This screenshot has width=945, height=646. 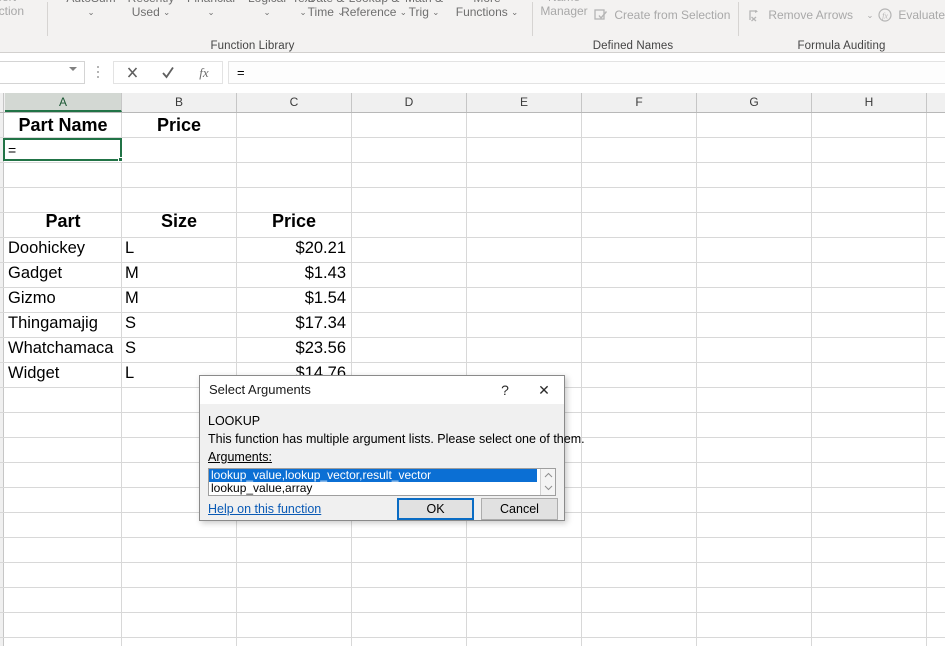 I want to click on insert-function-button: Insert Function, so click(x=20, y=9).